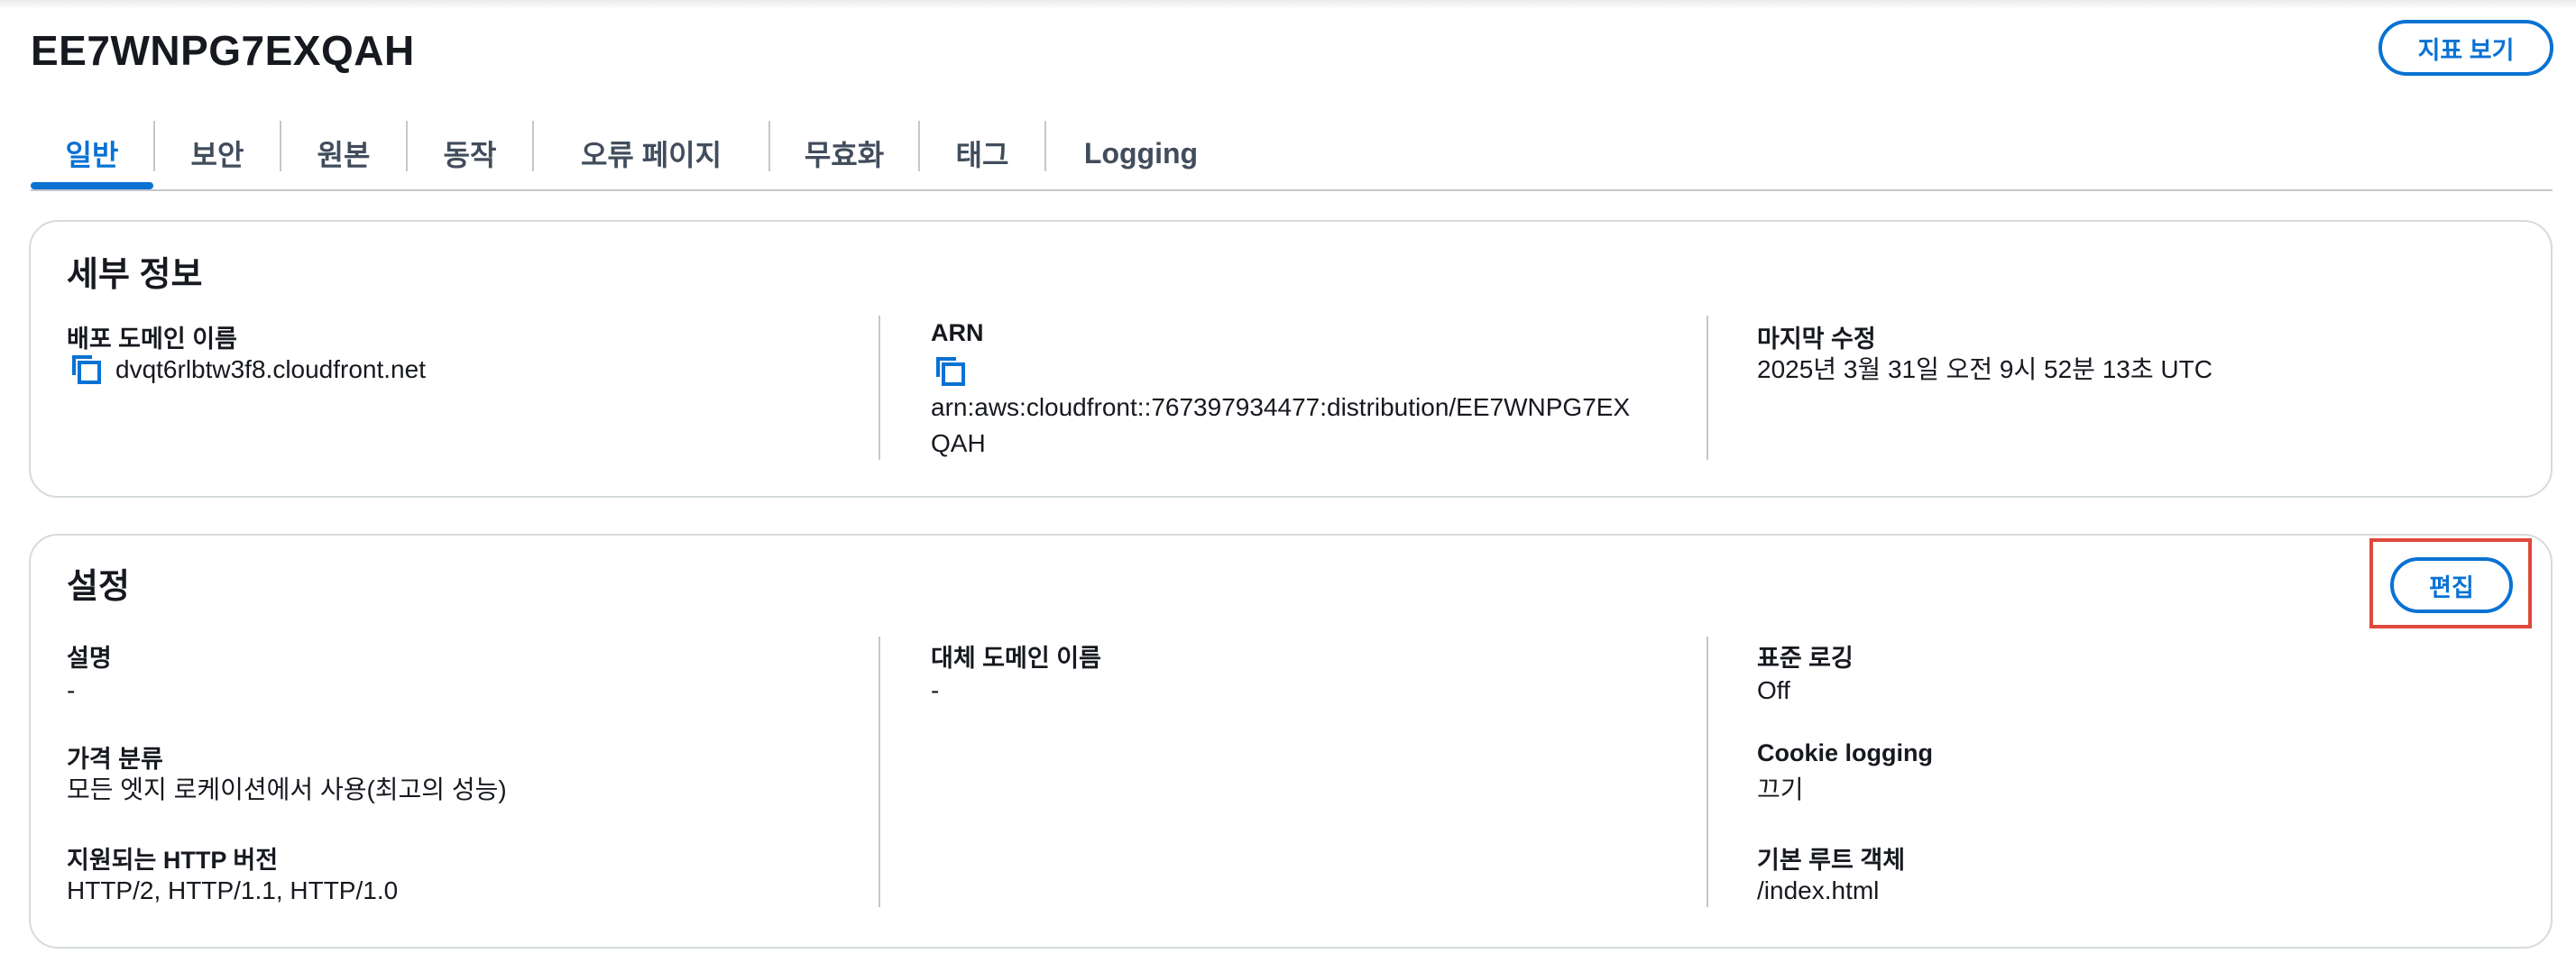  I want to click on edit-settings-button: 편집, so click(2451, 585).